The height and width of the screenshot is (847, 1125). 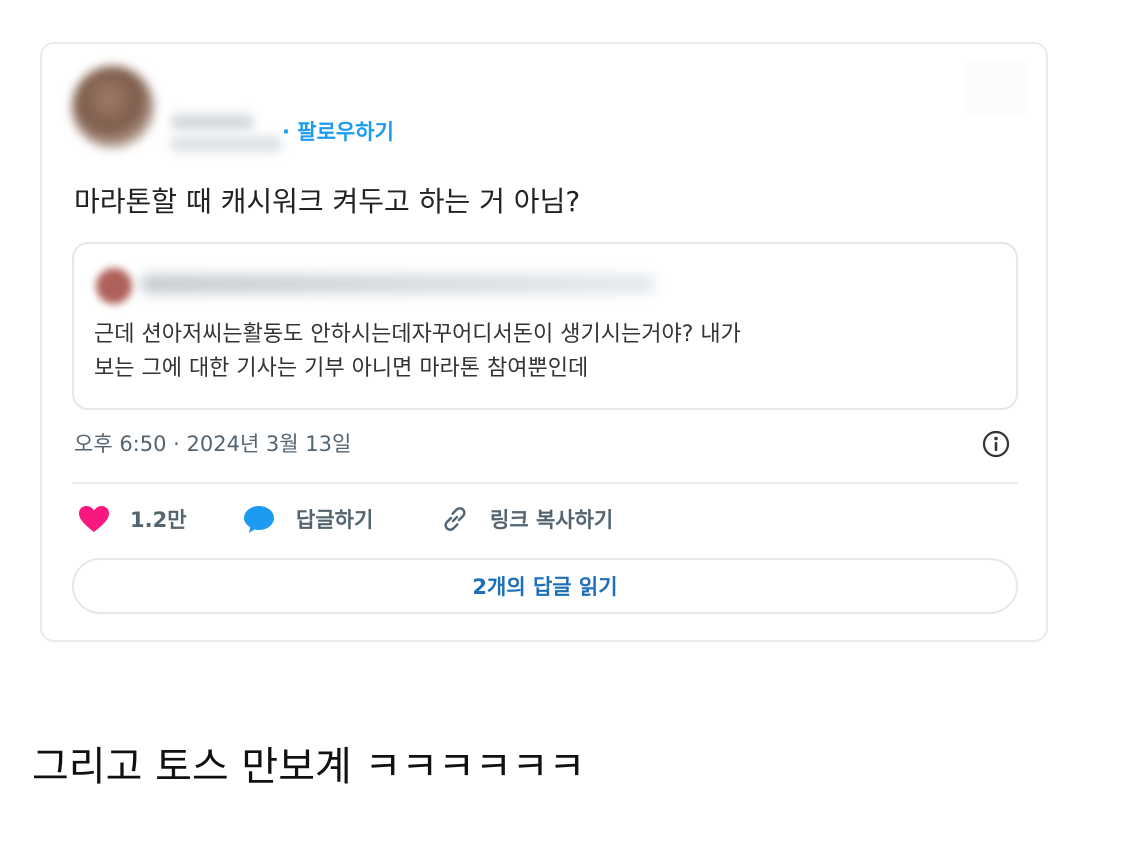 I want to click on copy-link-label: 링크 복사하기, so click(x=552, y=520).